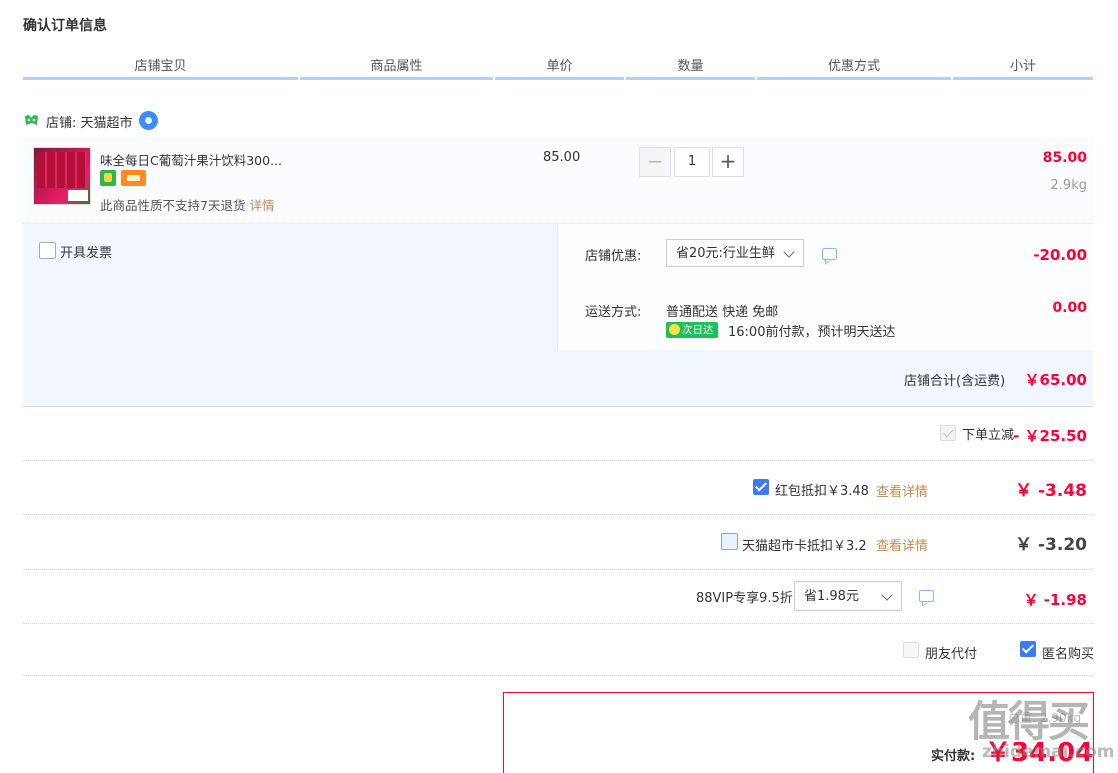 This screenshot has width=1118, height=773. I want to click on th-subtotal: 小计, so click(1023, 69).